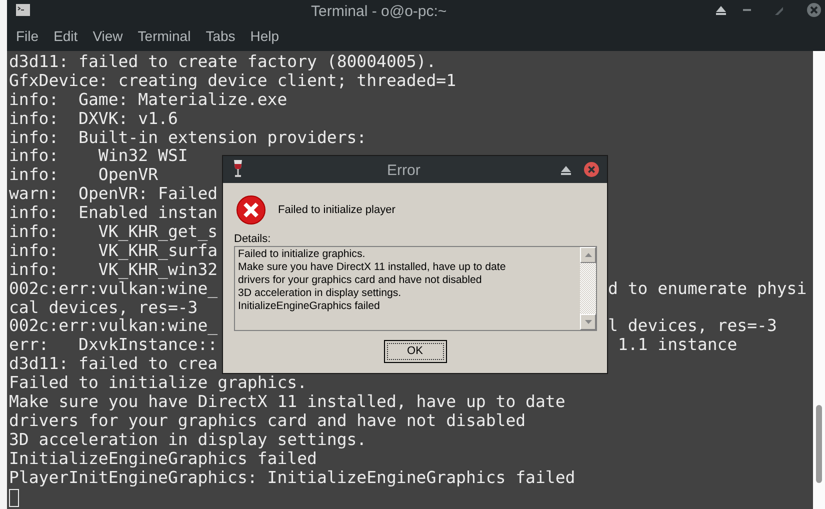 The height and width of the screenshot is (509, 825). I want to click on terminal-line: l devices, res=-3, so click(692, 326).